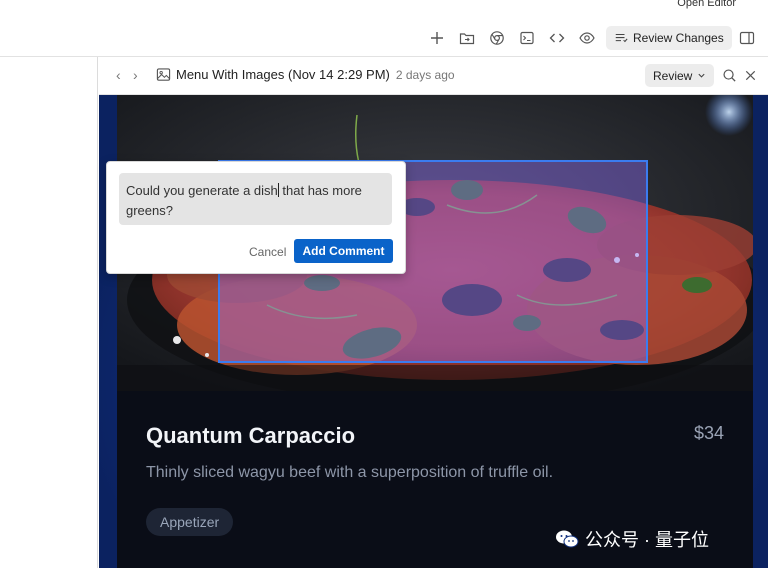  I want to click on plus-icon, so click(437, 38).